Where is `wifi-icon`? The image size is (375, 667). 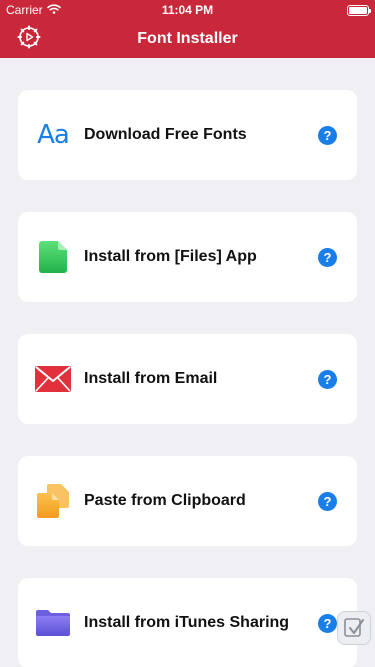
wifi-icon is located at coordinates (53, 10).